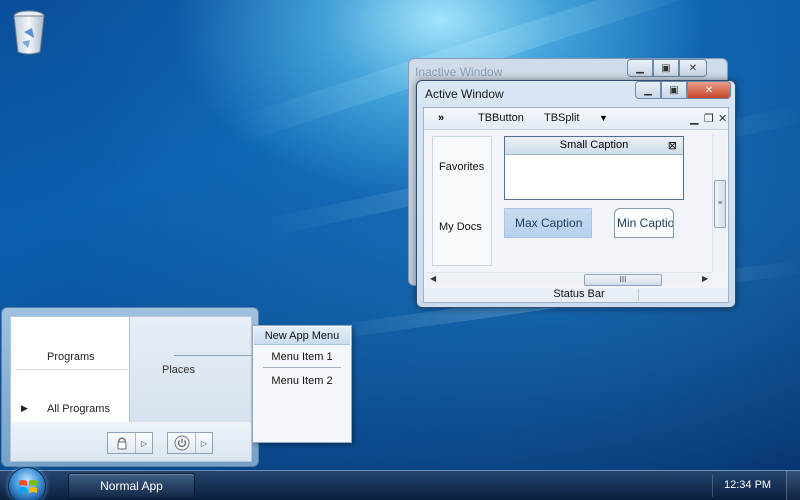 This screenshot has height=500, width=800. I want to click on programs-divider, so click(71, 369).